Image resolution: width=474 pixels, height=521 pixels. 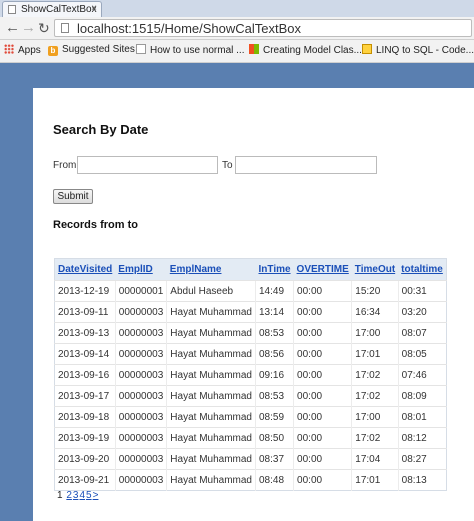 What do you see at coordinates (60, 495) in the screenshot?
I see `pager-current-page: 1` at bounding box center [60, 495].